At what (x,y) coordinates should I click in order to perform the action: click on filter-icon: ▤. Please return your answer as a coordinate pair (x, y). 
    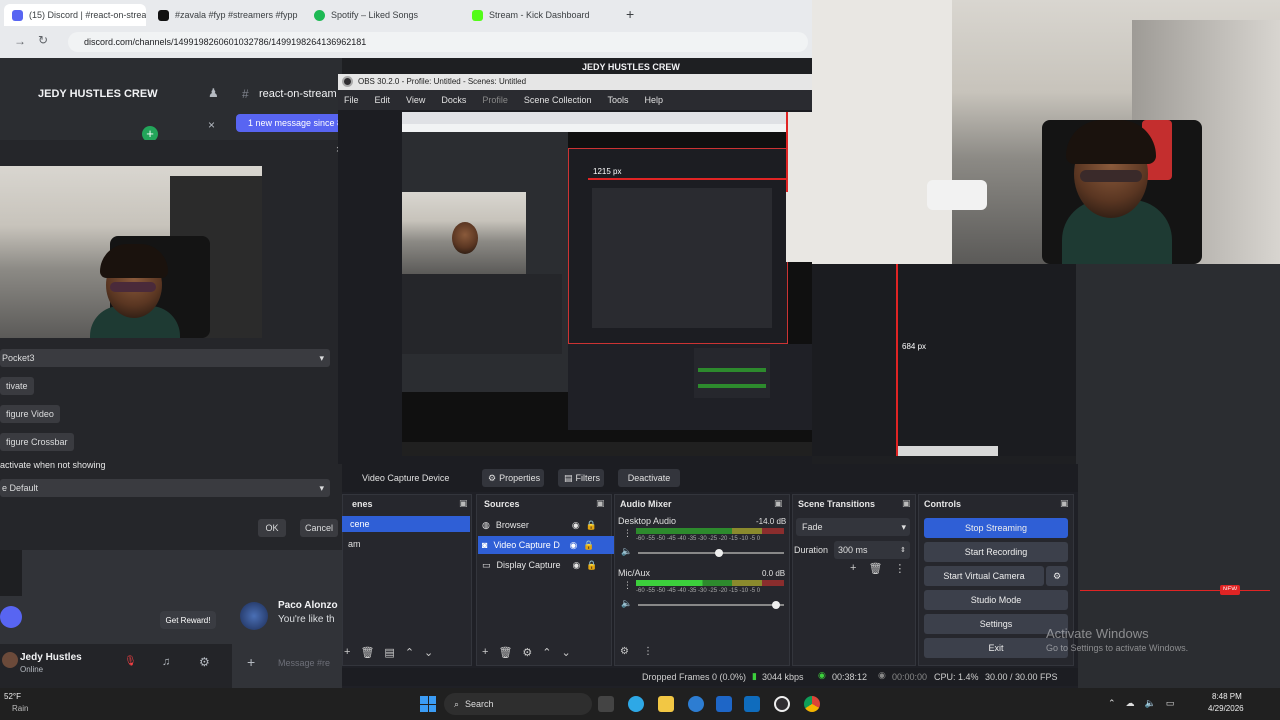
    Looking at the image, I should click on (389, 652).